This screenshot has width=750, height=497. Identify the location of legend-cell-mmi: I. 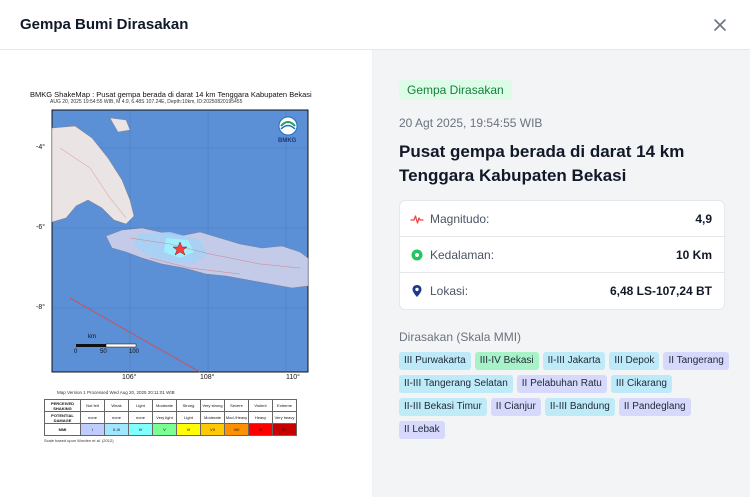
(92, 429).